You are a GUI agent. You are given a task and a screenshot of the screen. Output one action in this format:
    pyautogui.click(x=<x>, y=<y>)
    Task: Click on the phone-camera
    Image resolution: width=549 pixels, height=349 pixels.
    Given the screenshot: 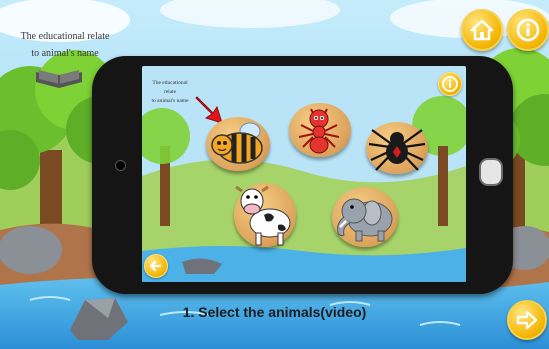 What is the action you would take?
    pyautogui.click(x=120, y=165)
    